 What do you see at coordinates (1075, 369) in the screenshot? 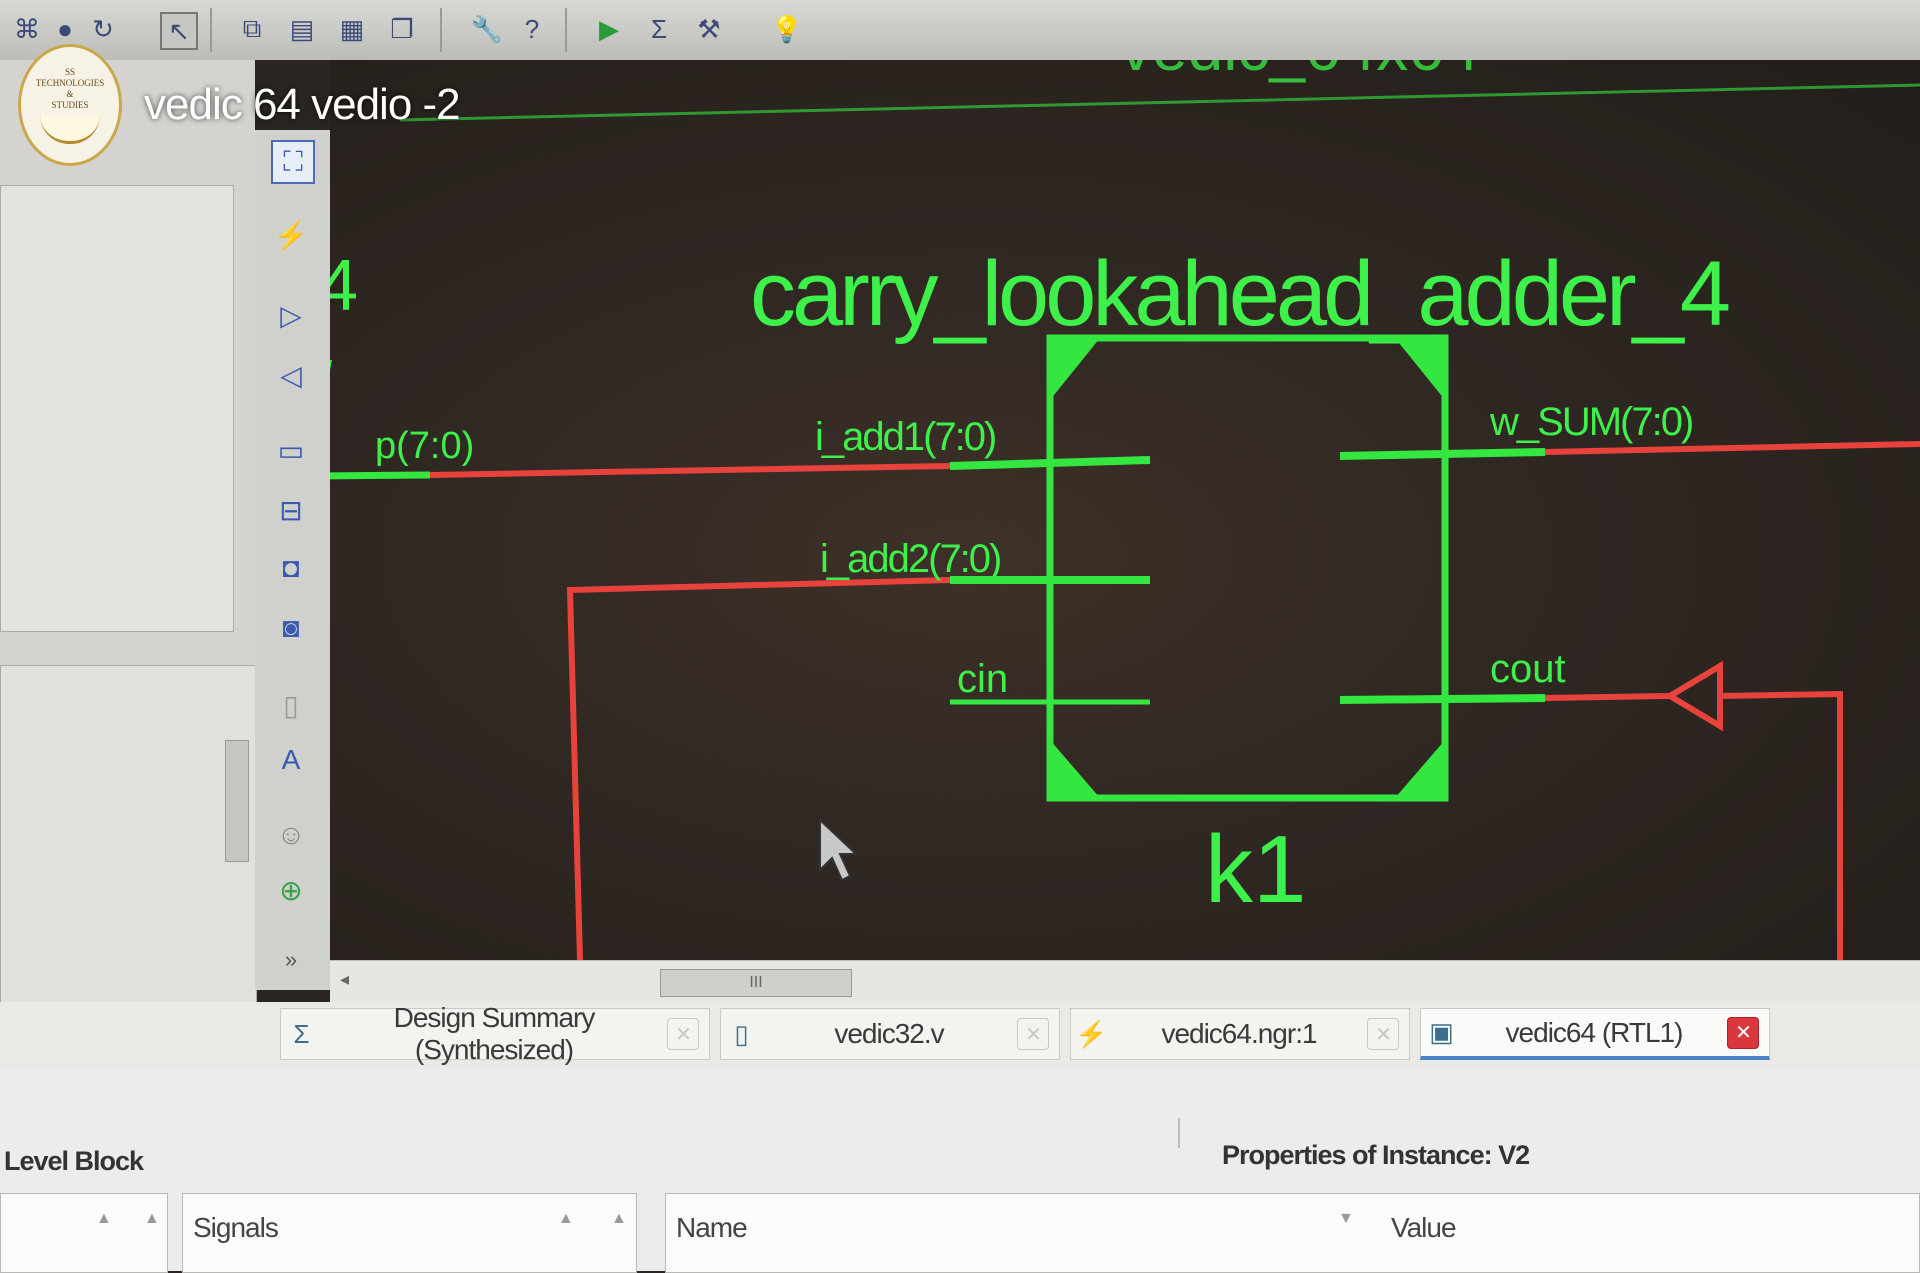
I see `block-corner-tl` at bounding box center [1075, 369].